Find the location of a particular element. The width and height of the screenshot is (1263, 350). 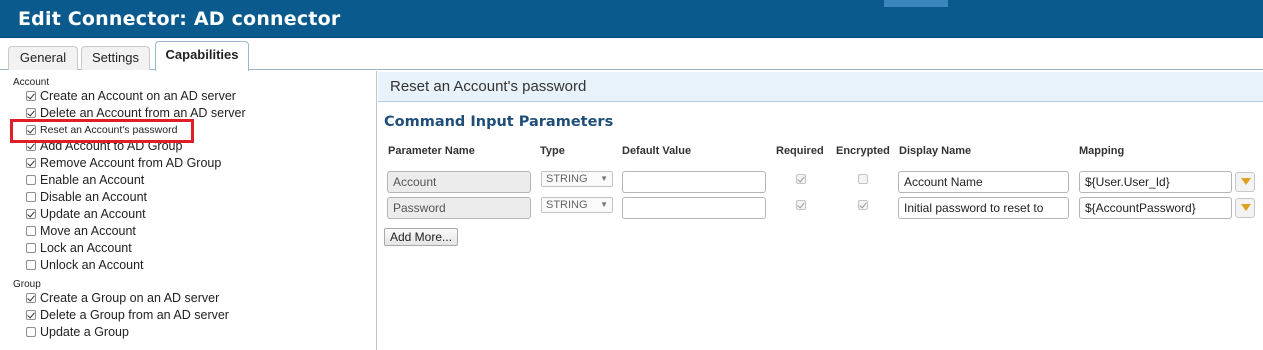

display-name-field: Initial password to reset to is located at coordinates (983, 208).